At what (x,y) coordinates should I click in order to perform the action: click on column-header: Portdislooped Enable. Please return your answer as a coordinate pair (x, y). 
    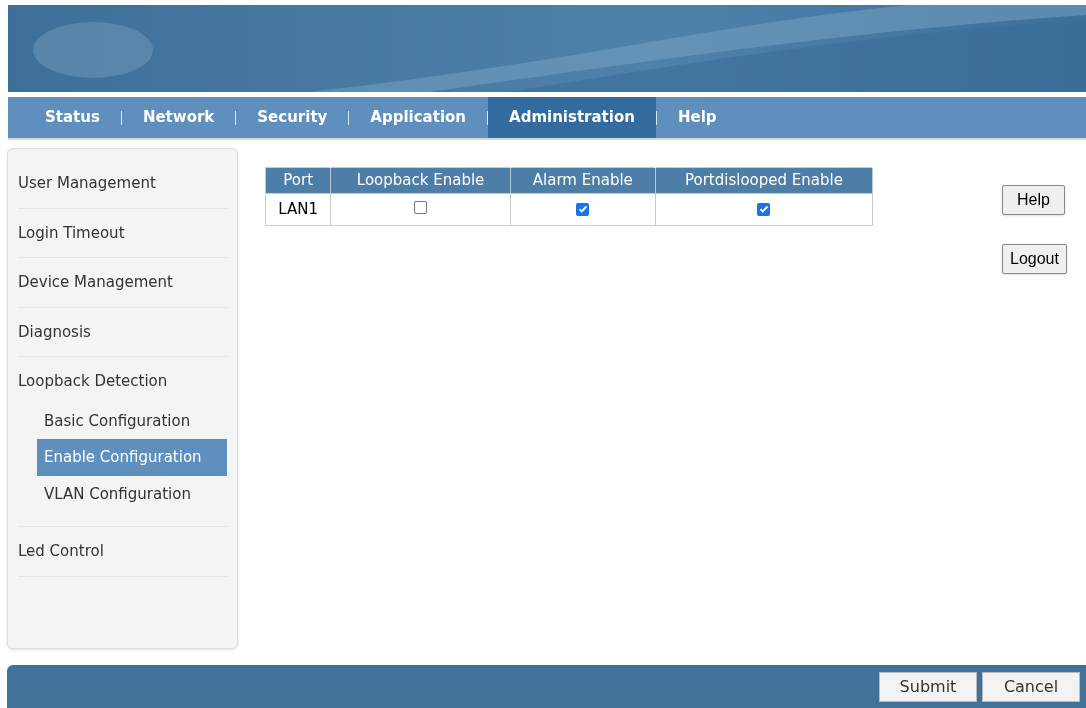
    Looking at the image, I should click on (764, 180).